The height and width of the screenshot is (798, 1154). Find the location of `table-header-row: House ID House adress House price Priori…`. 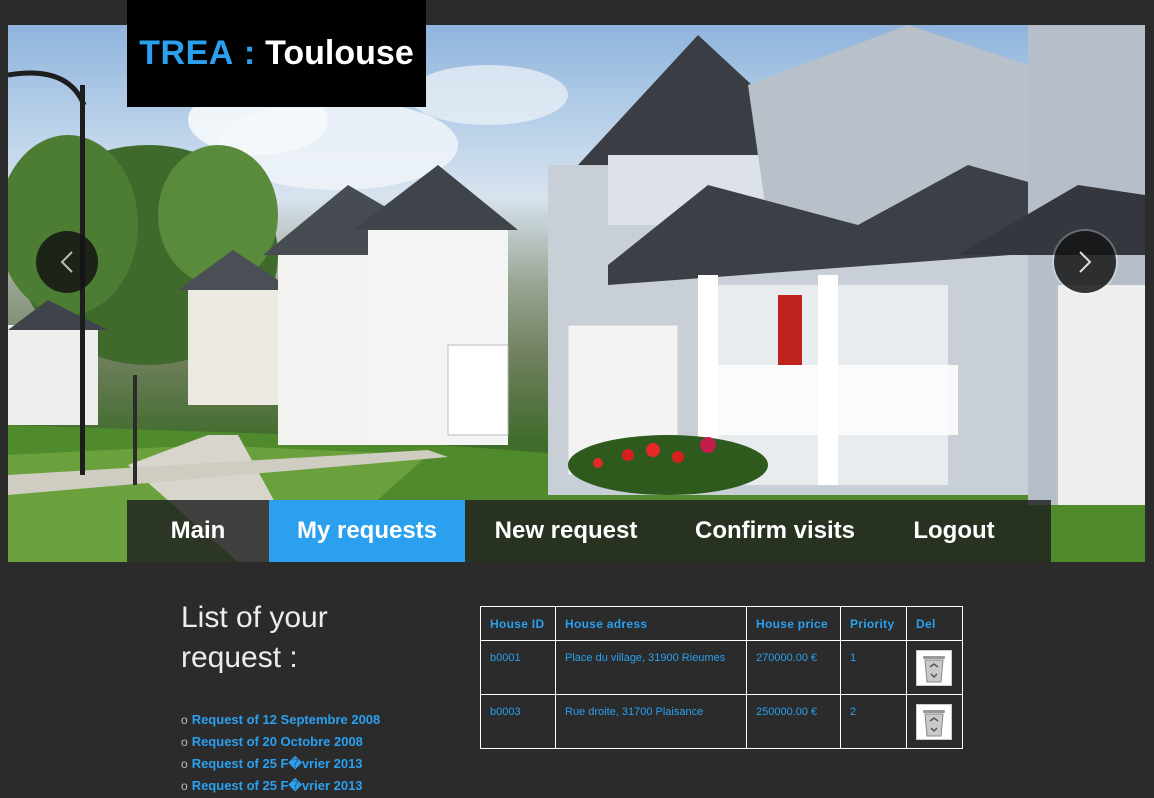

table-header-row: House ID House adress House price Priori… is located at coordinates (721, 623).